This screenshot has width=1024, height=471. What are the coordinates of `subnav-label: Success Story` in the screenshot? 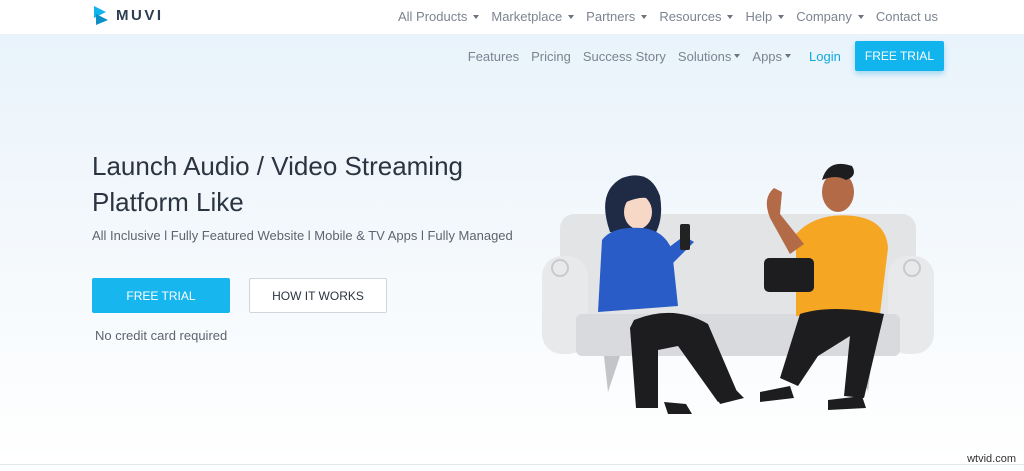 It's located at (624, 56).